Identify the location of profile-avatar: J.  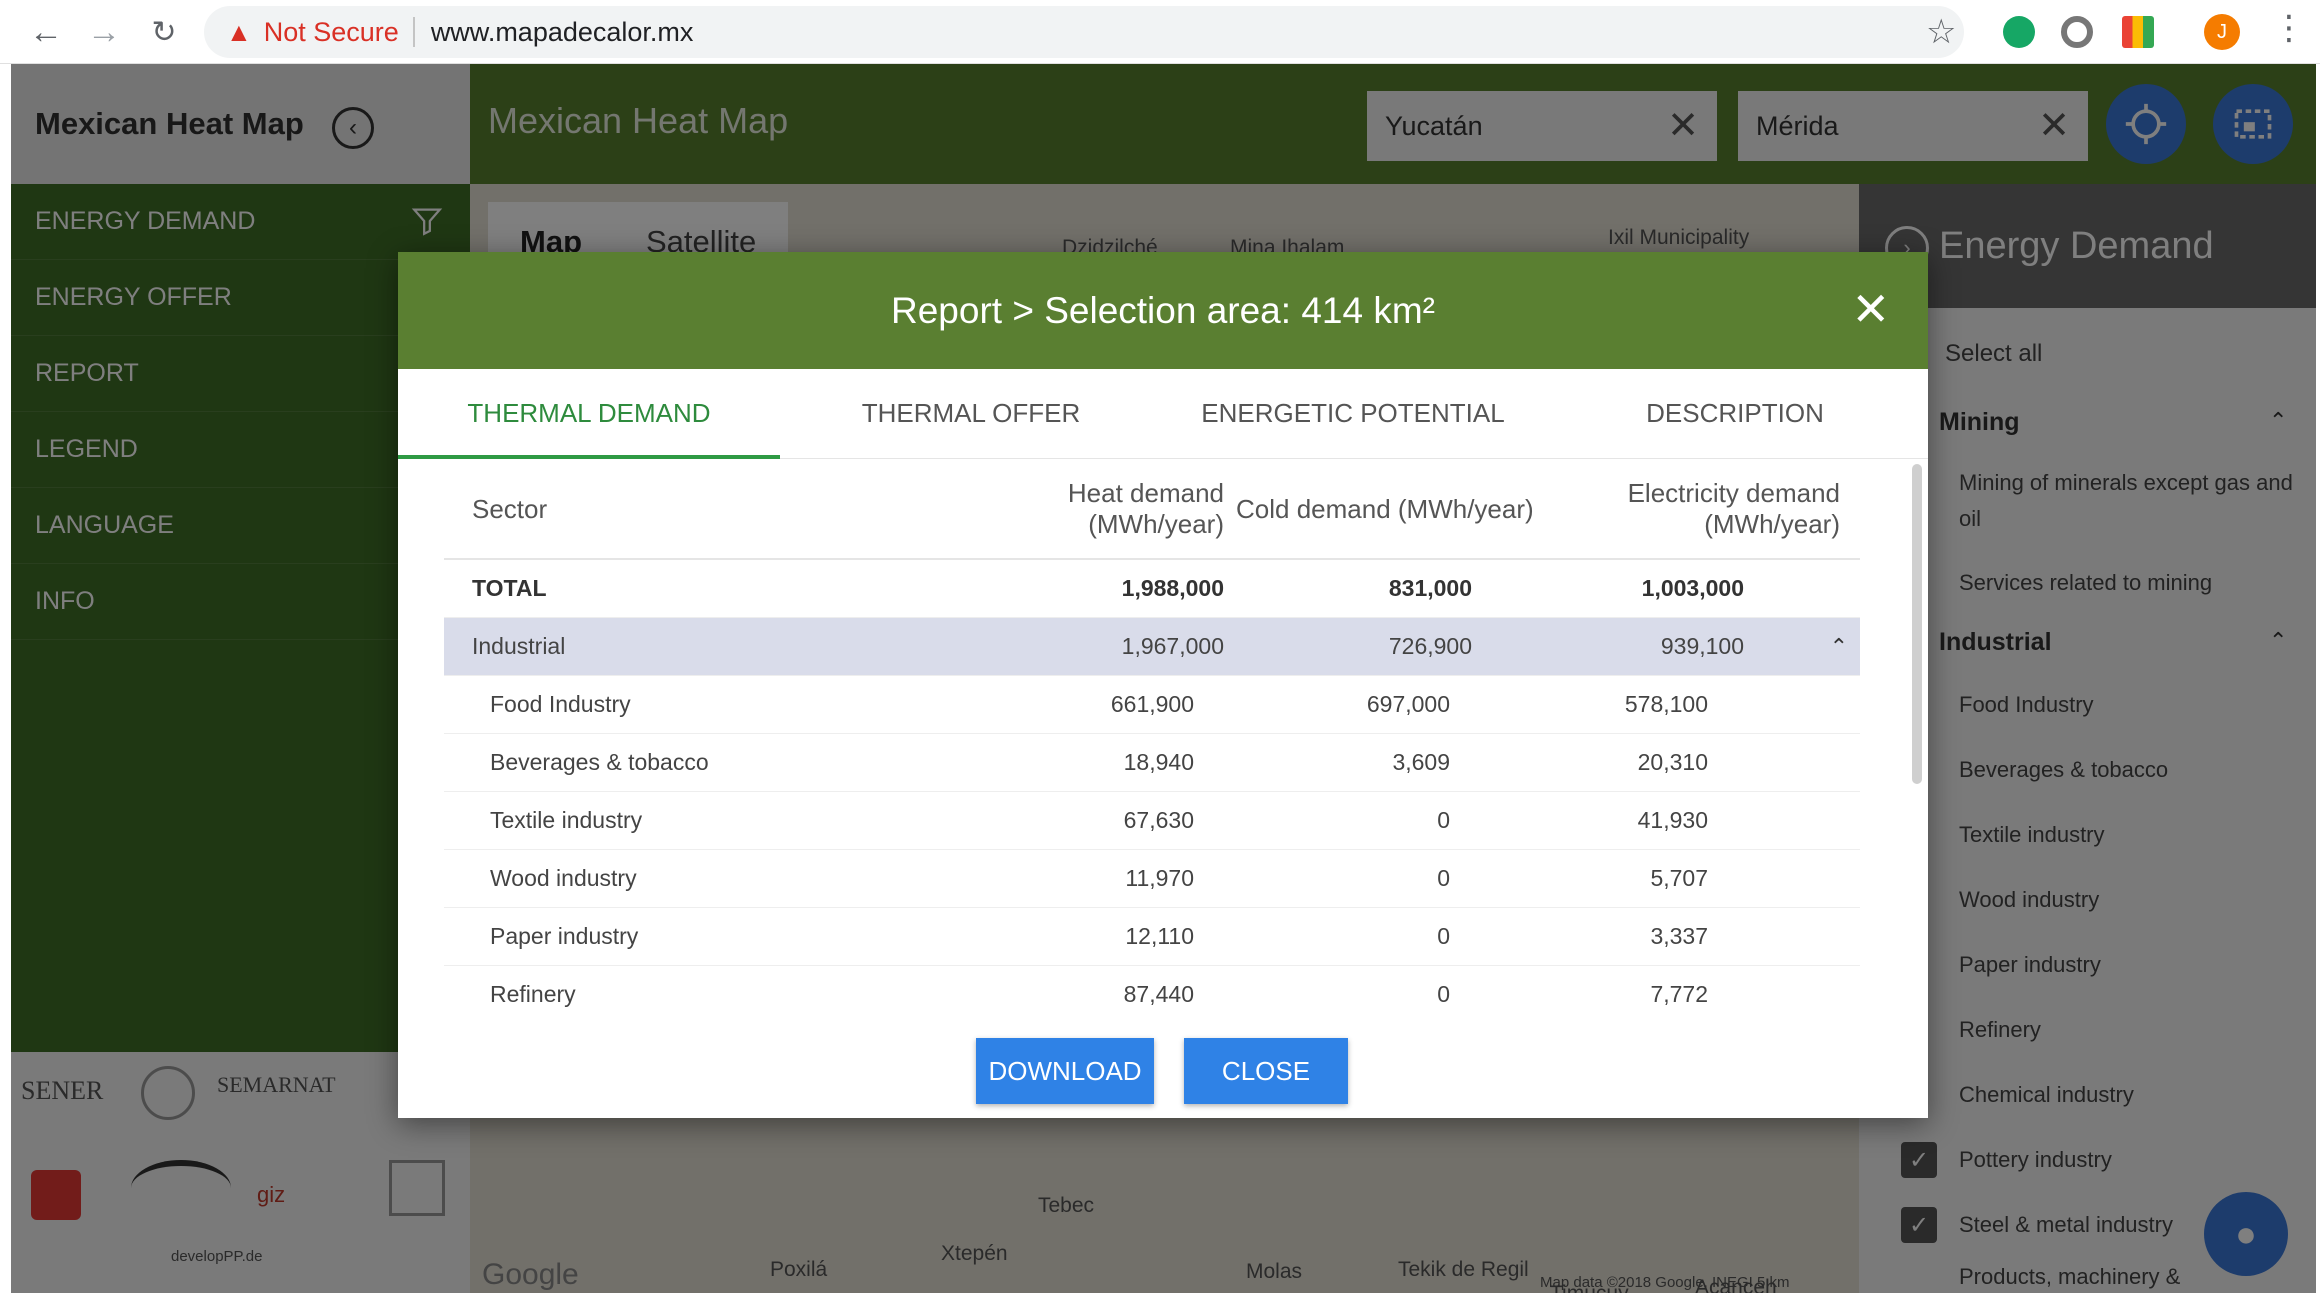
(2222, 32).